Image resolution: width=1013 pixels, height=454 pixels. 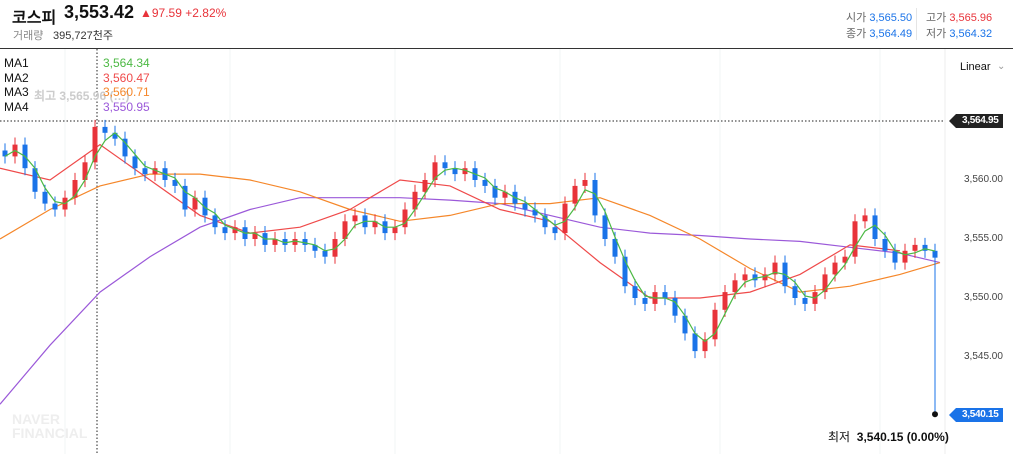 I want to click on y-tick-label: 3,545.00, so click(x=983, y=356).